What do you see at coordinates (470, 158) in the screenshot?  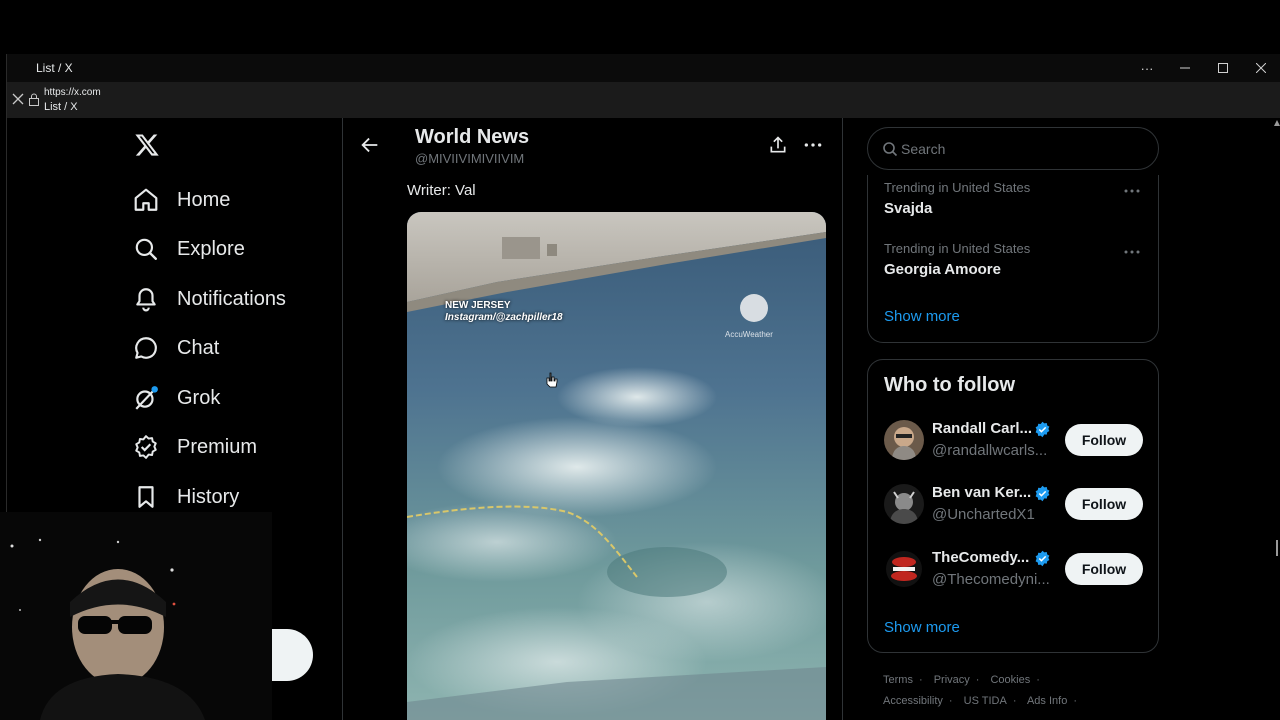 I see `list-handle: @MIVIIVIMIVIIVIM` at bounding box center [470, 158].